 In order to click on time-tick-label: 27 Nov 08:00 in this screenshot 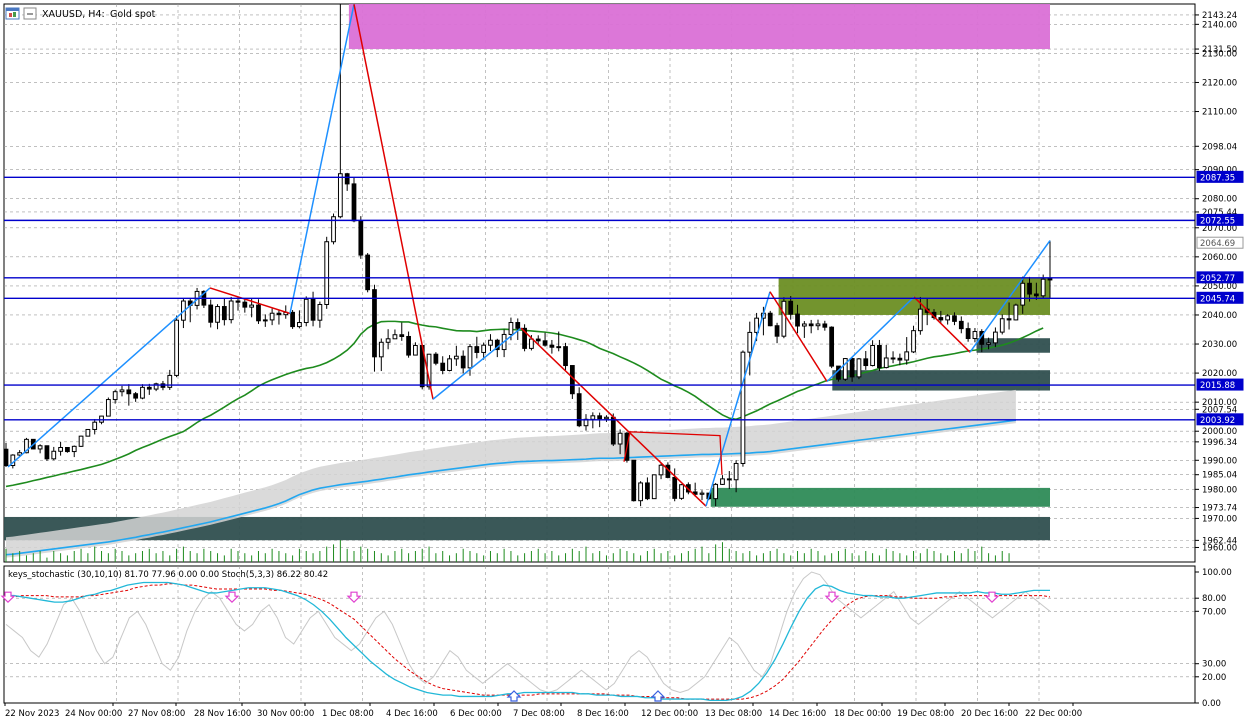, I will do `click(156, 714)`.